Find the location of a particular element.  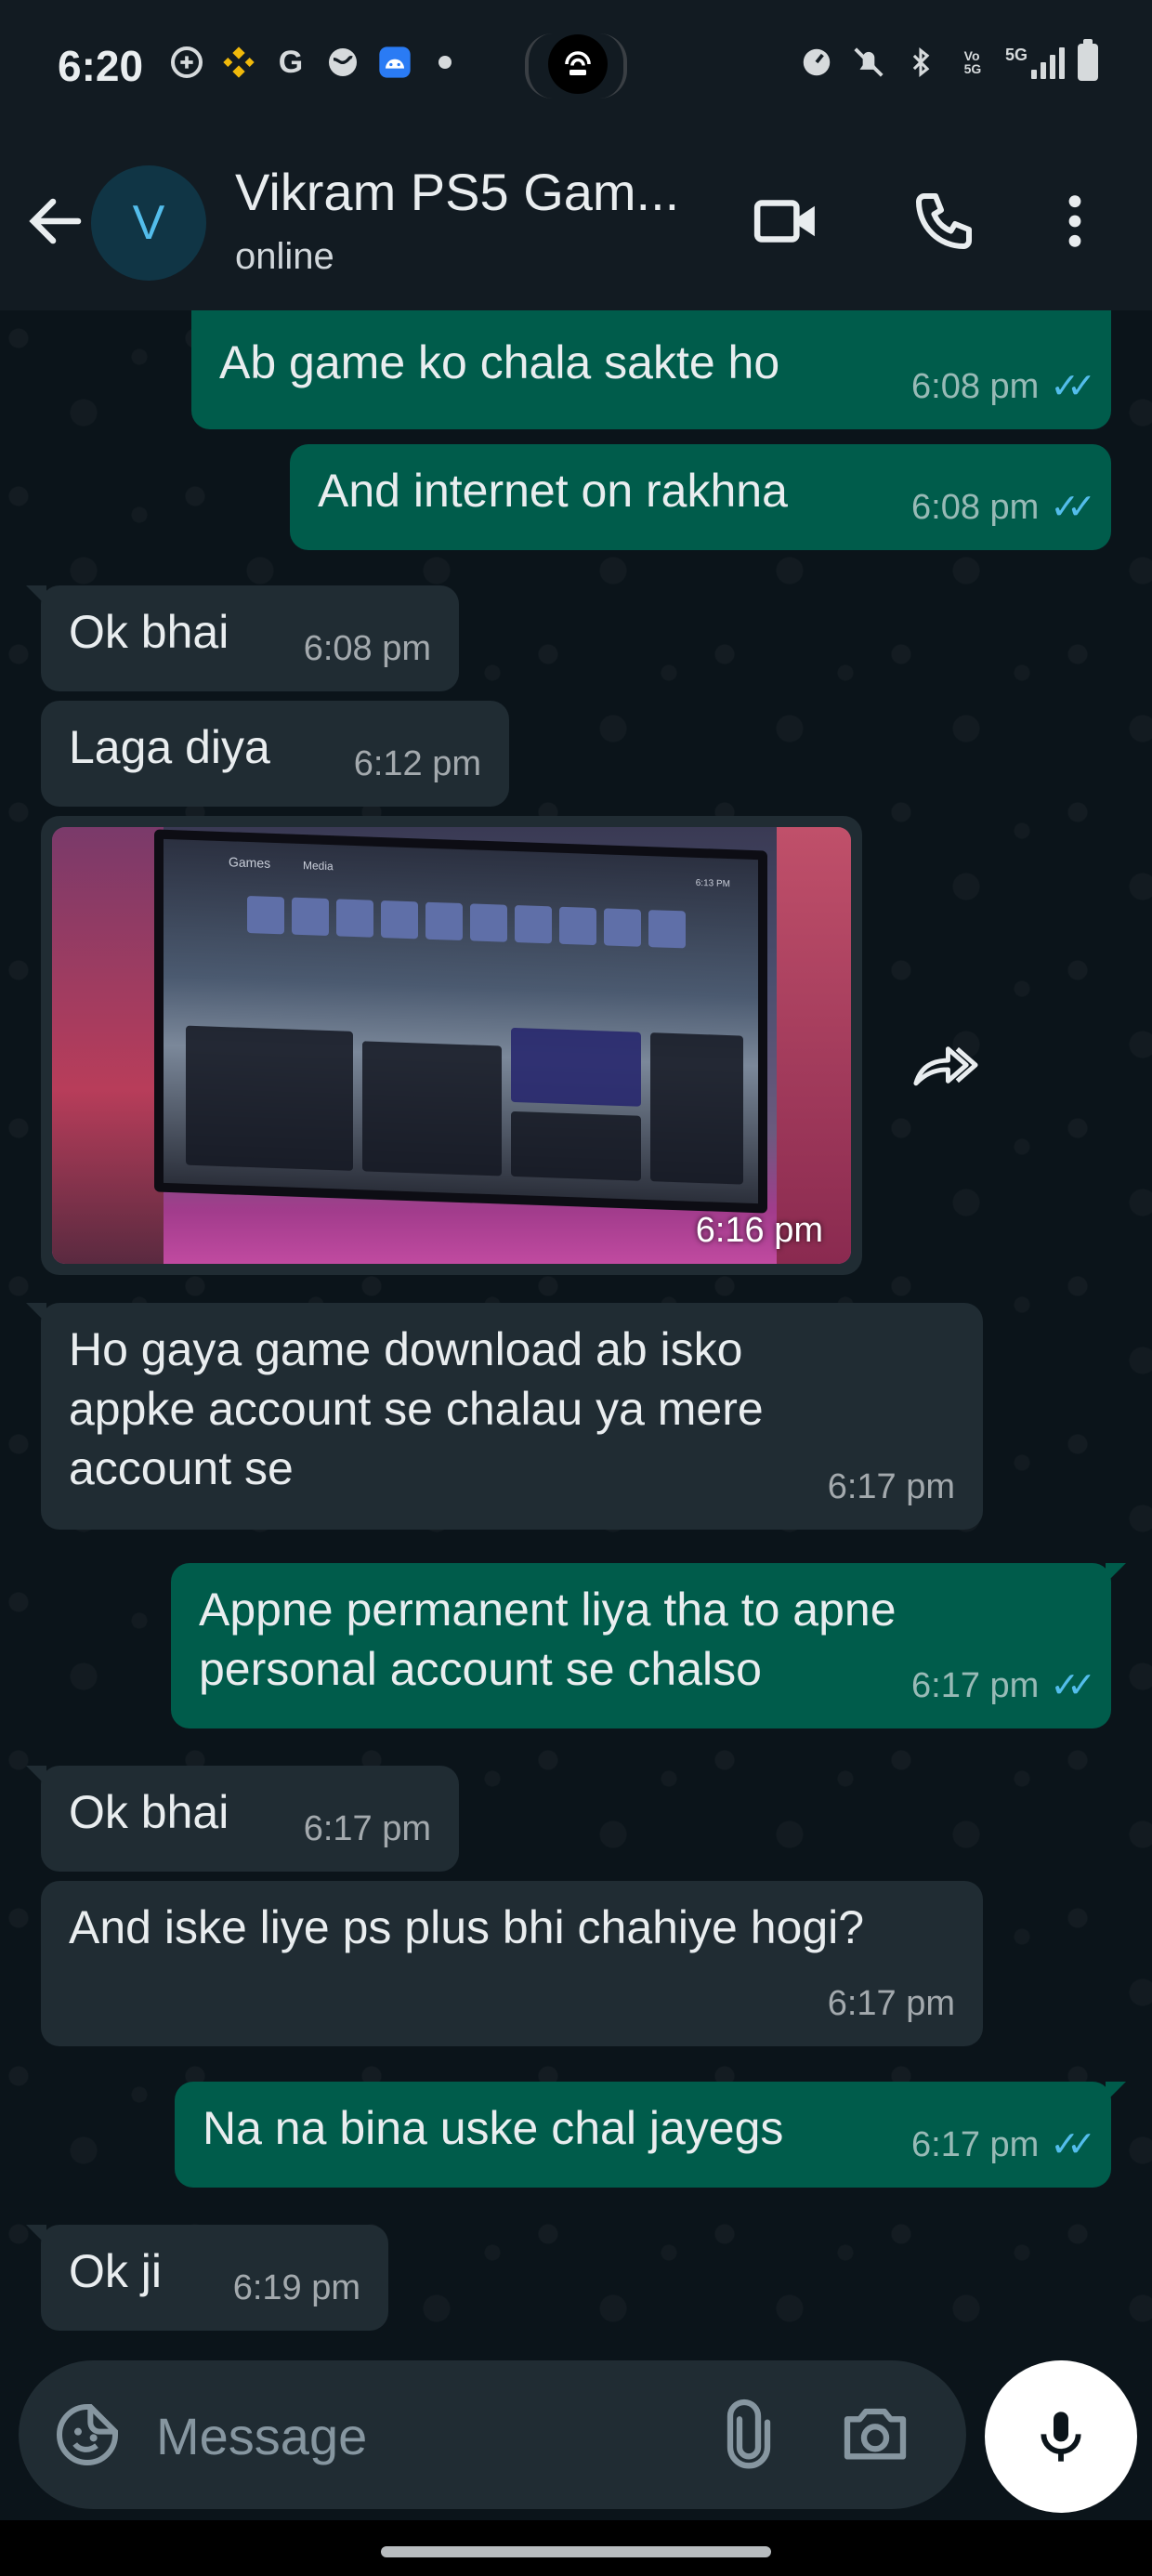

emoji-button is located at coordinates (87, 2435).